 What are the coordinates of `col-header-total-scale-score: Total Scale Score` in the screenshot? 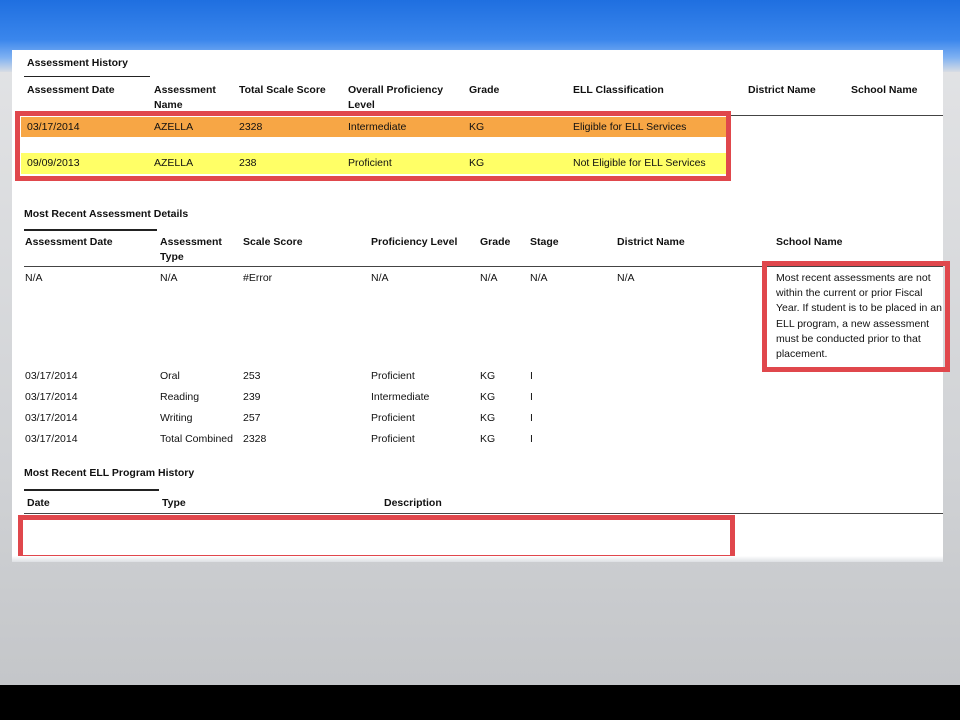 It's located at (282, 90).